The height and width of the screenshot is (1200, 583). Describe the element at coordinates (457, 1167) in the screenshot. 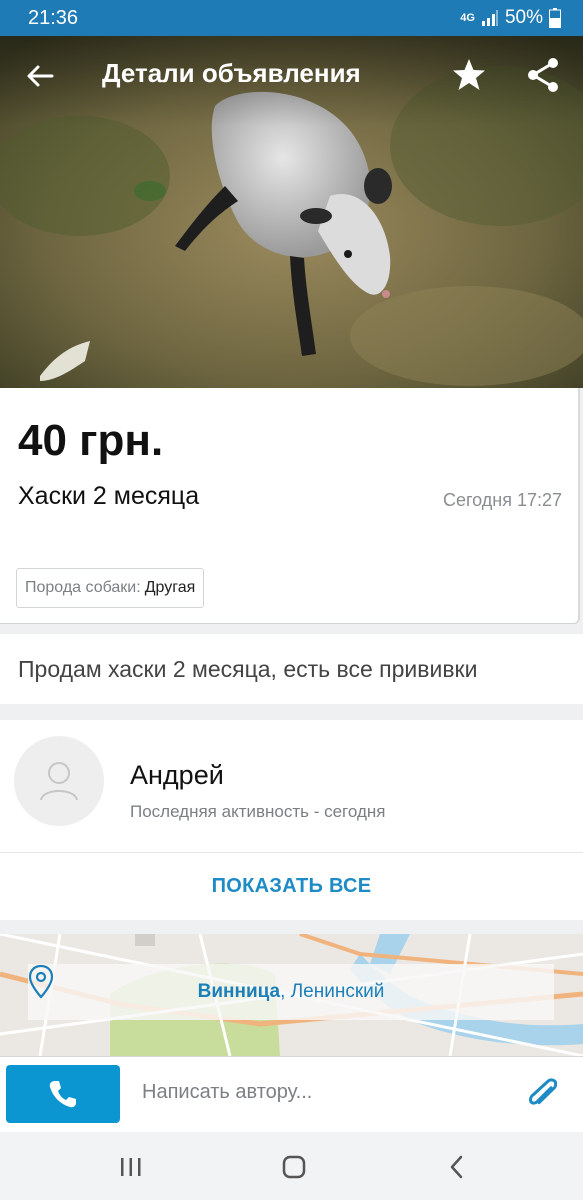

I see `back-icon` at that location.